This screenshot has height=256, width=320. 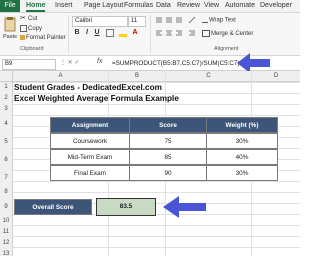 What do you see at coordinates (6, 142) in the screenshot?
I see `row-header: 5` at bounding box center [6, 142].